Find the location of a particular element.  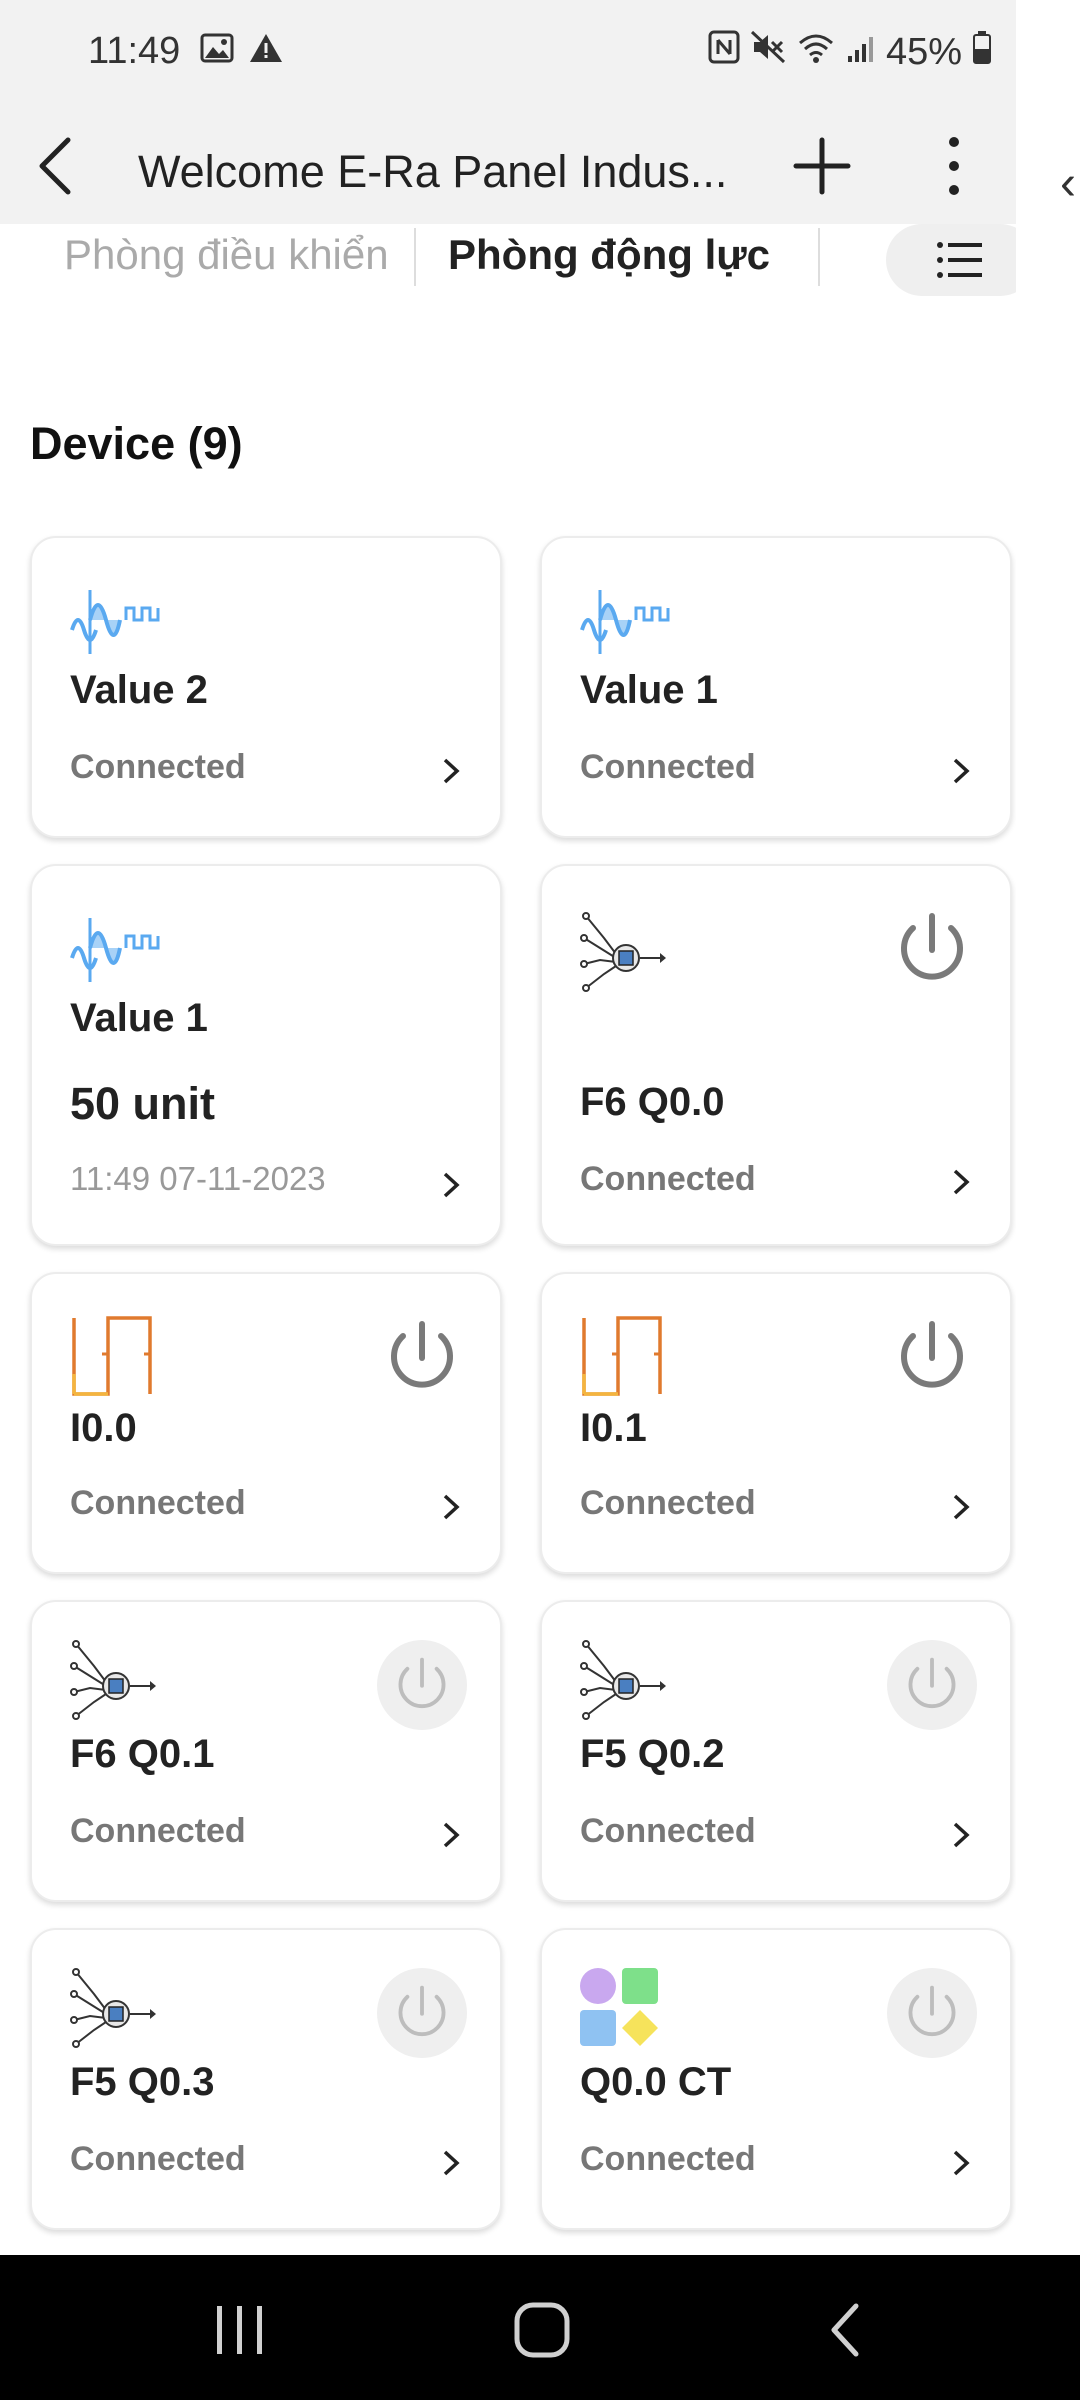

device-name: F6 Q0.1 is located at coordinates (142, 1754).